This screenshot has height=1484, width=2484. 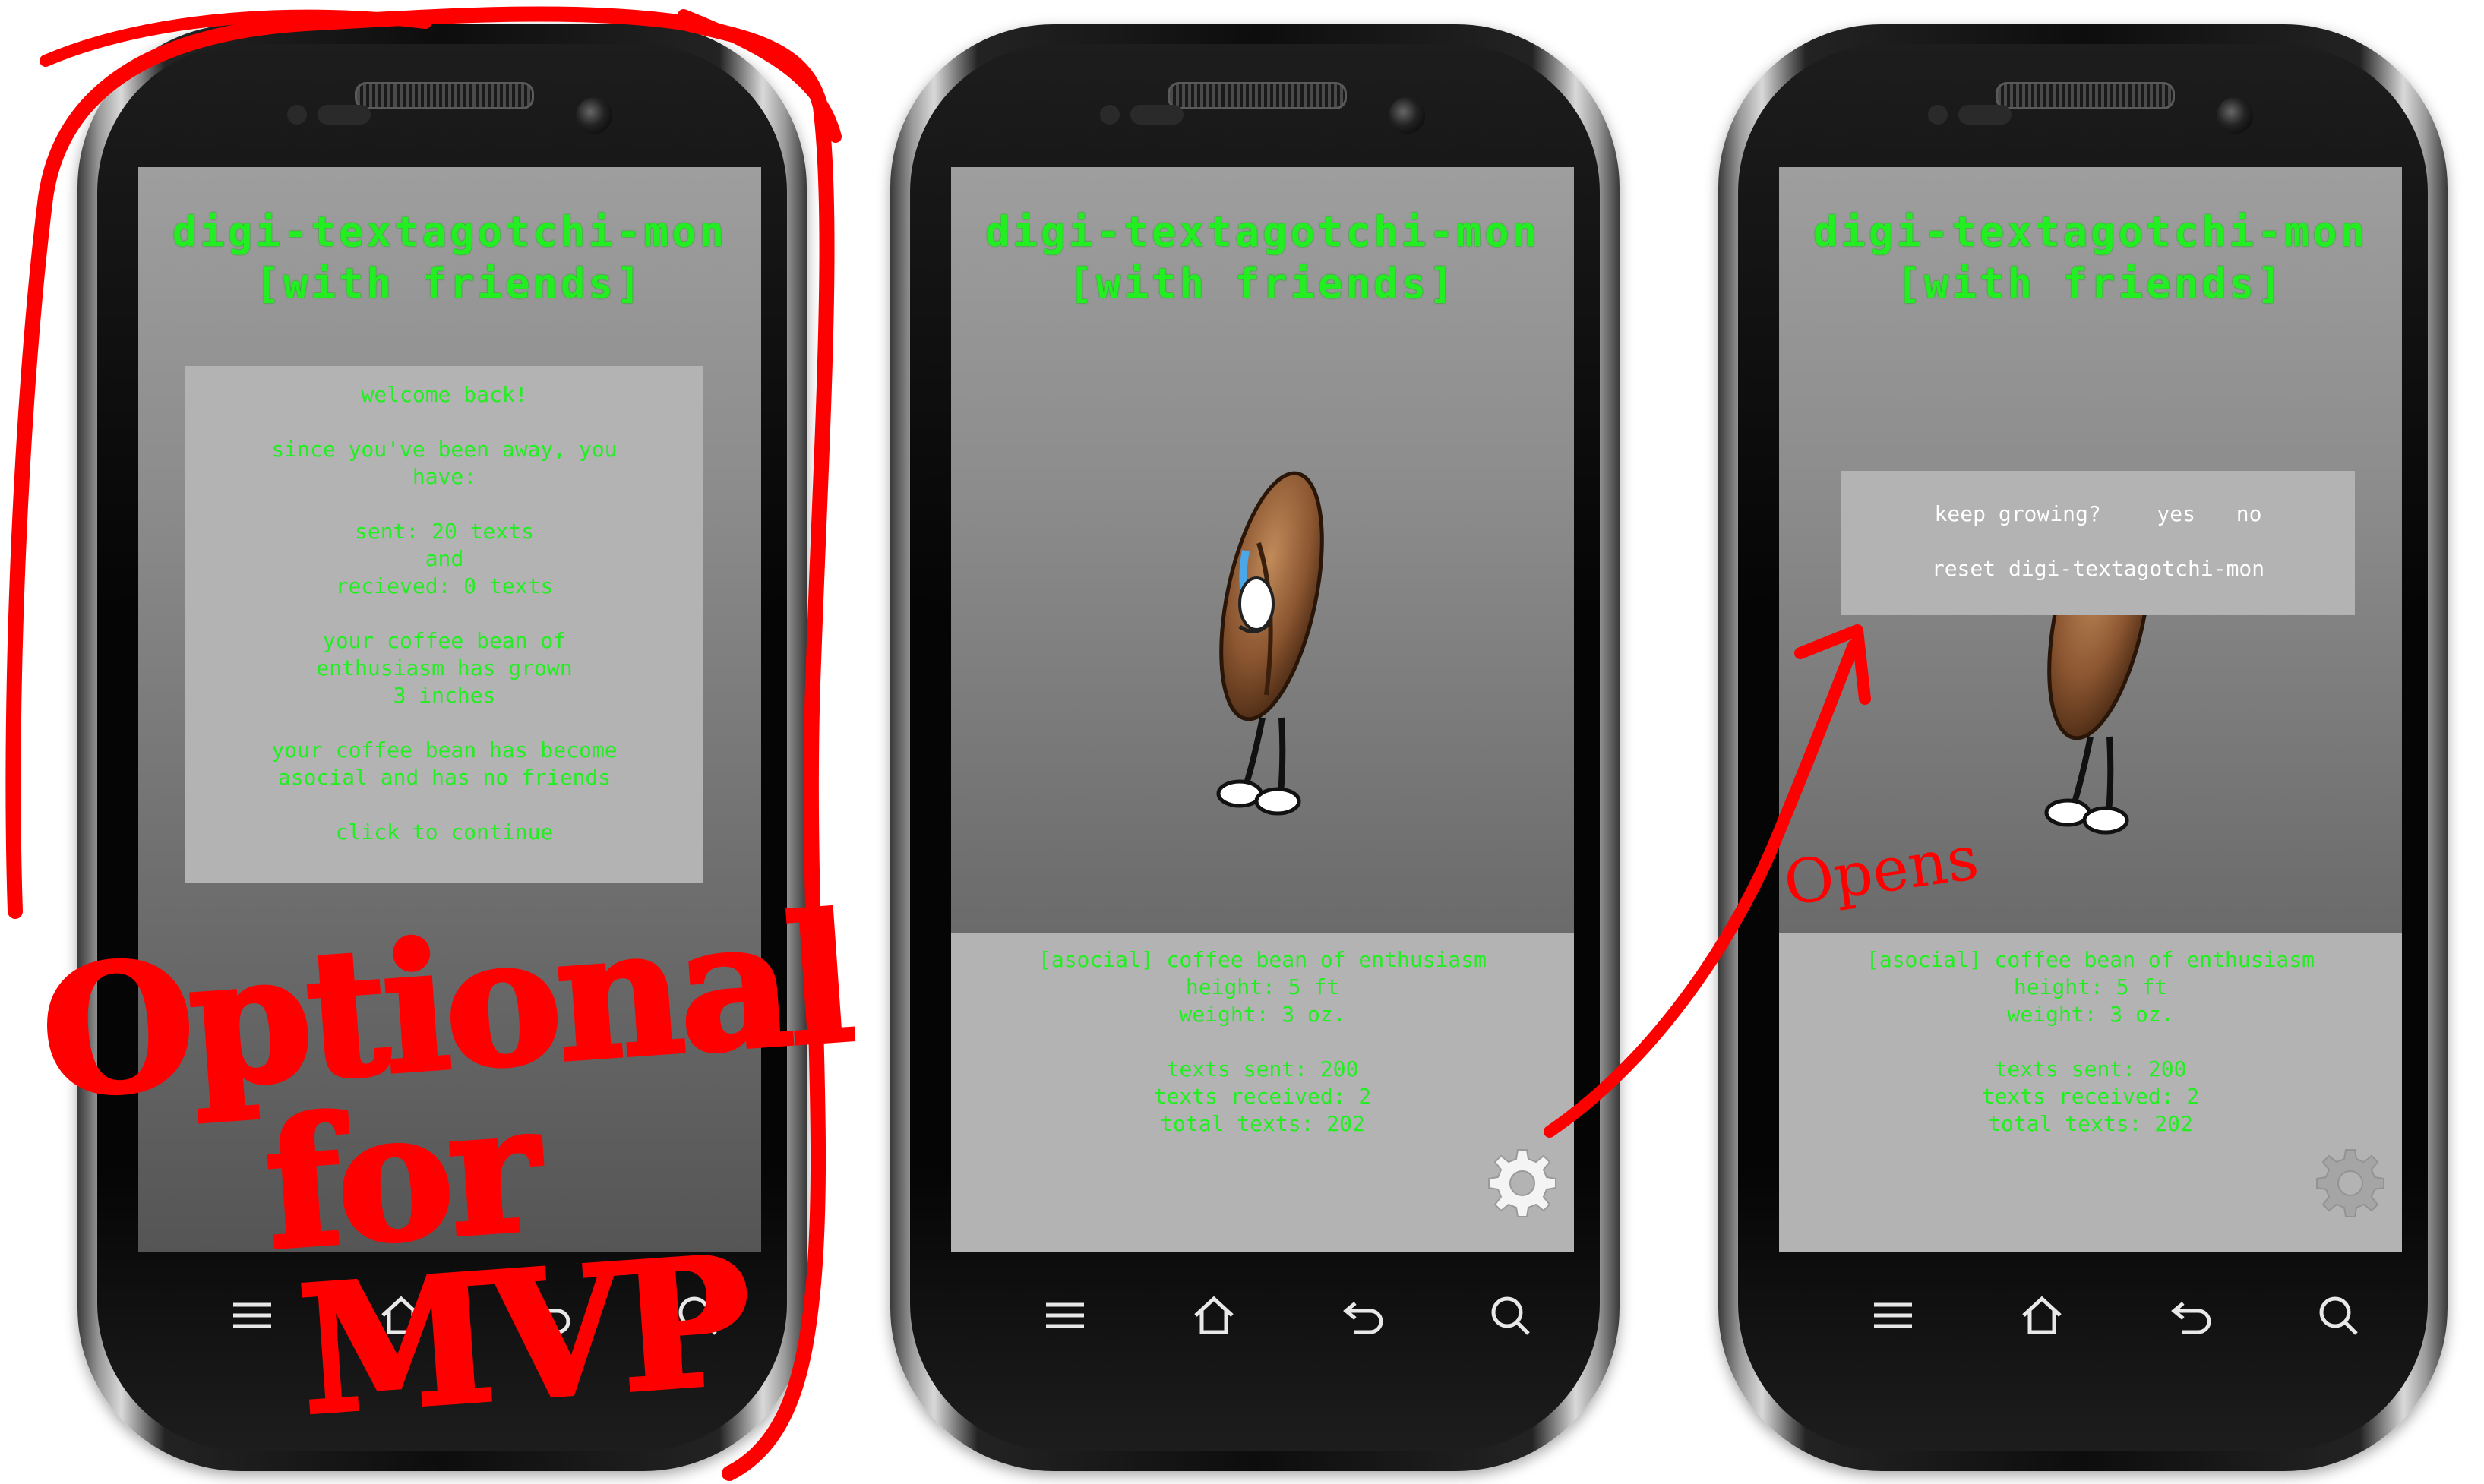 I want to click on welcome-texts-summary: sent: 20 texts and recieved: 0 texts, so click(x=445, y=558).